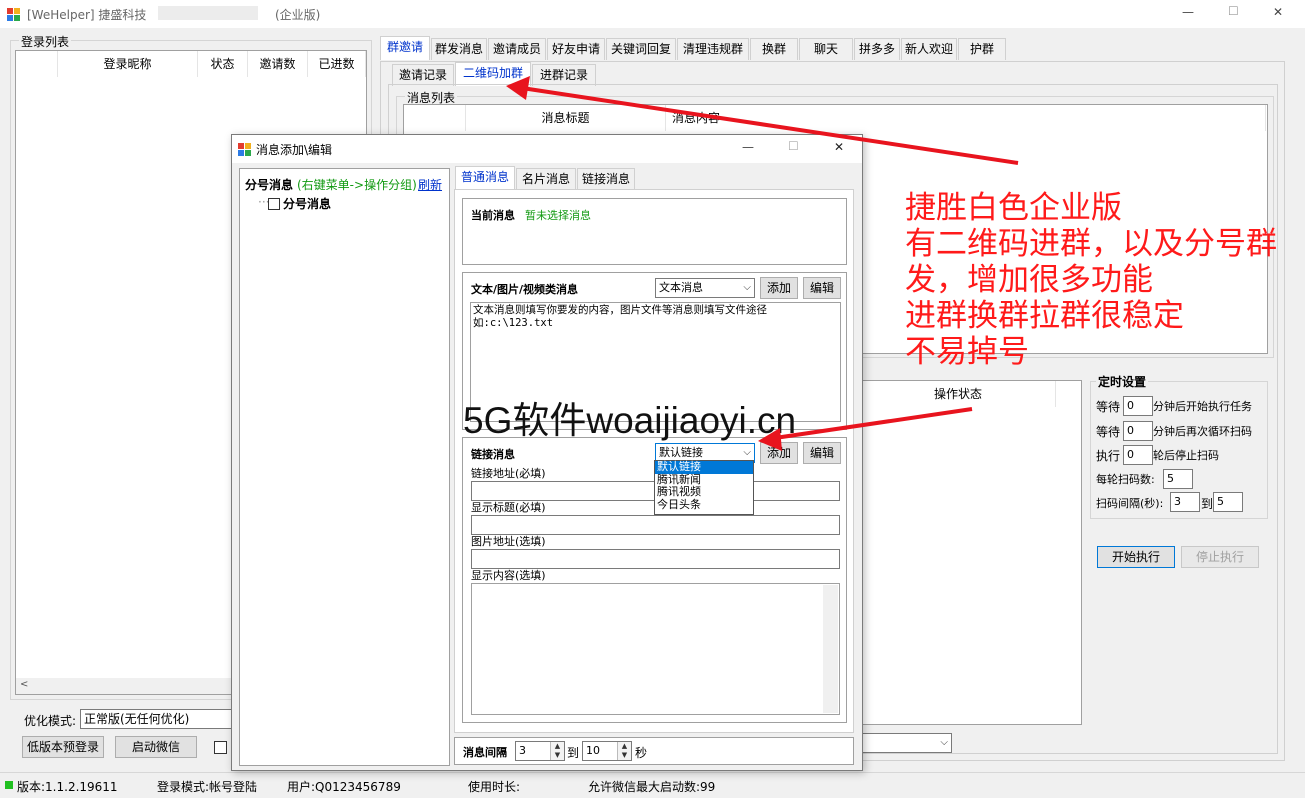  What do you see at coordinates (522, 750) in the screenshot?
I see `msg-interval-from-value: 3` at bounding box center [522, 750].